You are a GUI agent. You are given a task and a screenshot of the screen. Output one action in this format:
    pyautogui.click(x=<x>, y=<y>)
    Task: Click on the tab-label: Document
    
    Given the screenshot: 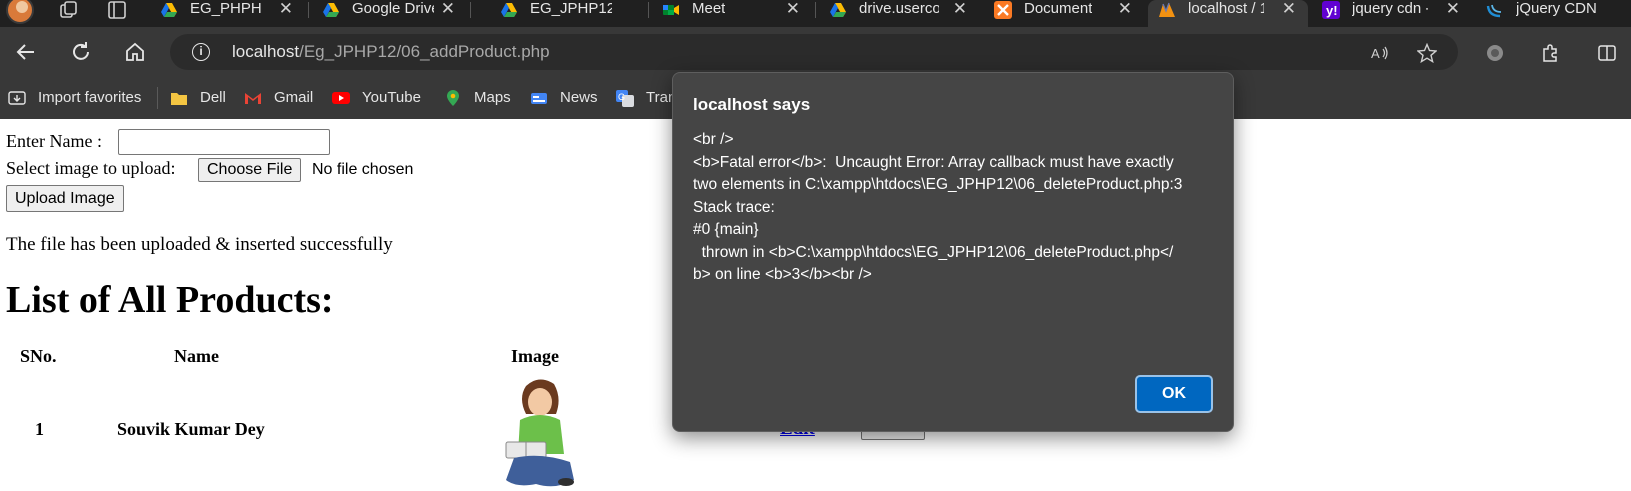 What is the action you would take?
    pyautogui.click(x=1058, y=8)
    